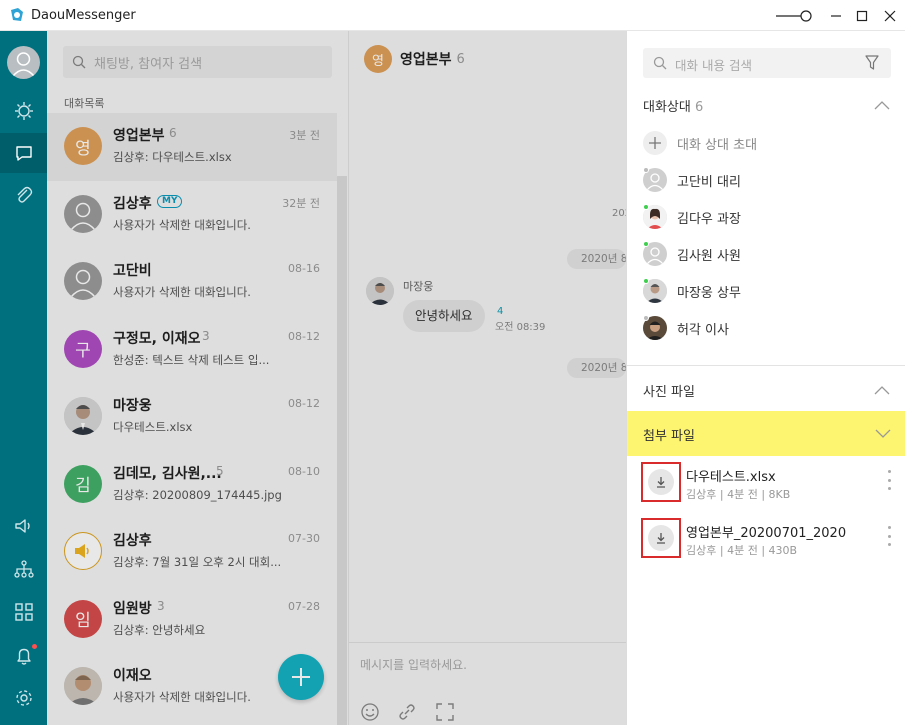  What do you see at coordinates (418, 286) in the screenshot?
I see `sender-name: 마장웅` at bounding box center [418, 286].